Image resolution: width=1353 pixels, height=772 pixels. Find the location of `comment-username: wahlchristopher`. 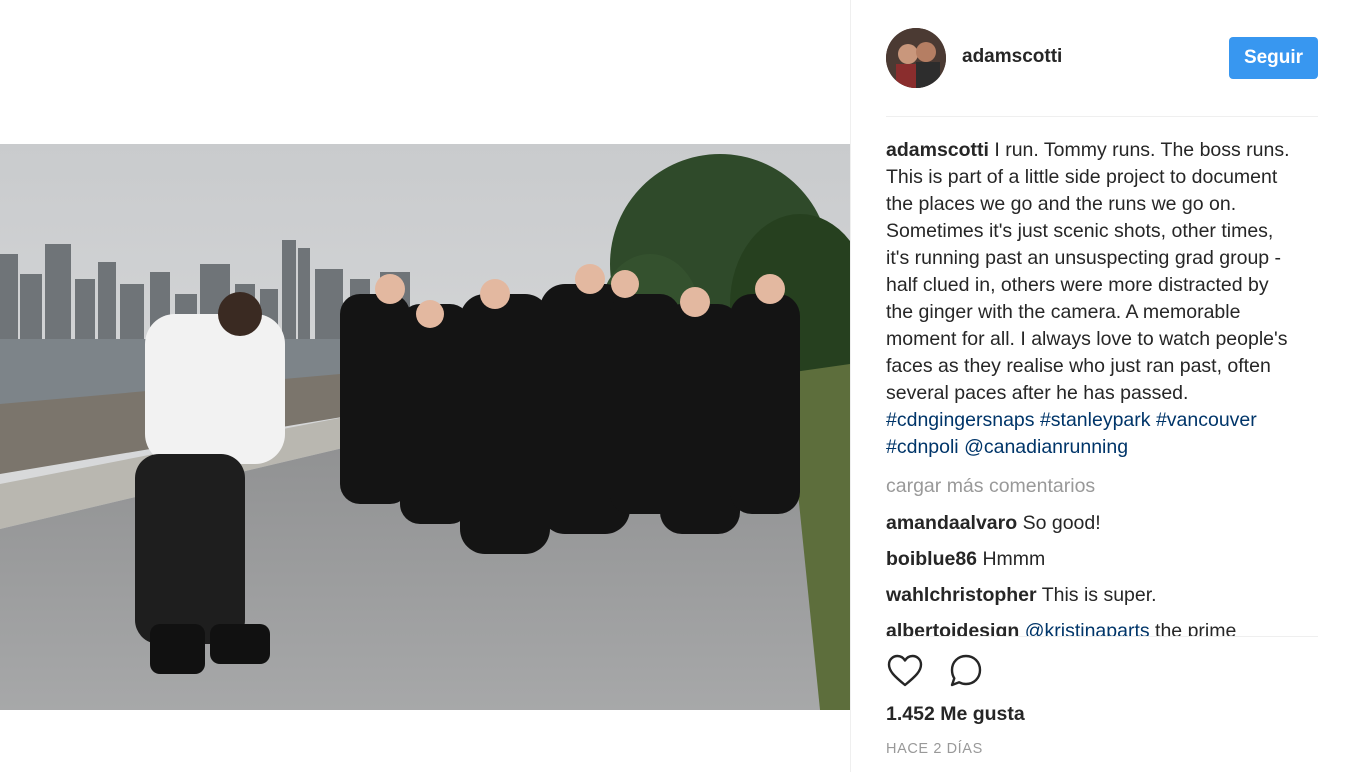

comment-username: wahlchristopher is located at coordinates (961, 595).